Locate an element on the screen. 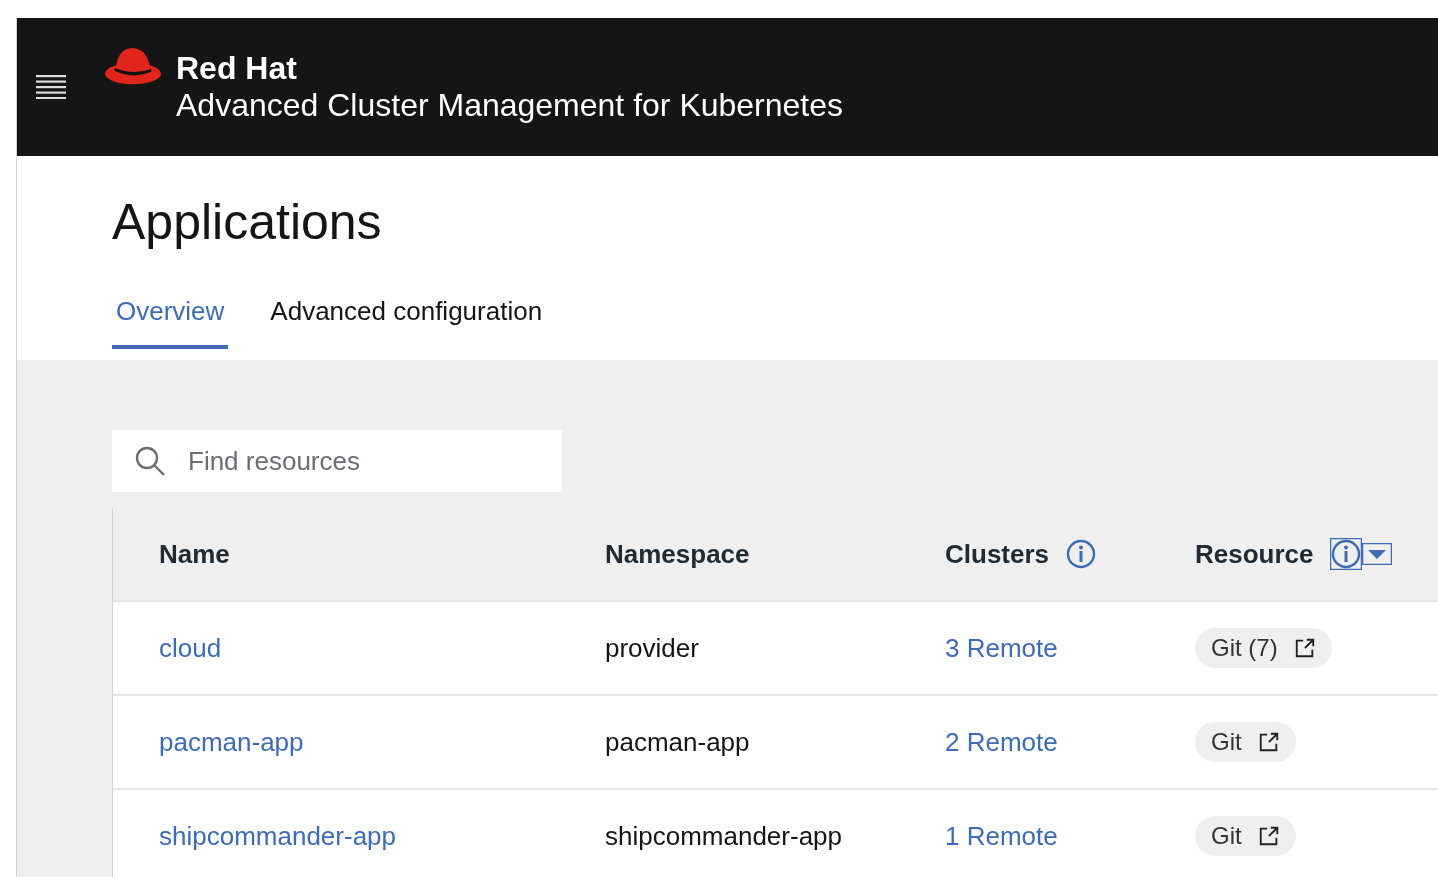 Image resolution: width=1438 pixels, height=877 pixels. app-name-link: cloud is located at coordinates (190, 648).